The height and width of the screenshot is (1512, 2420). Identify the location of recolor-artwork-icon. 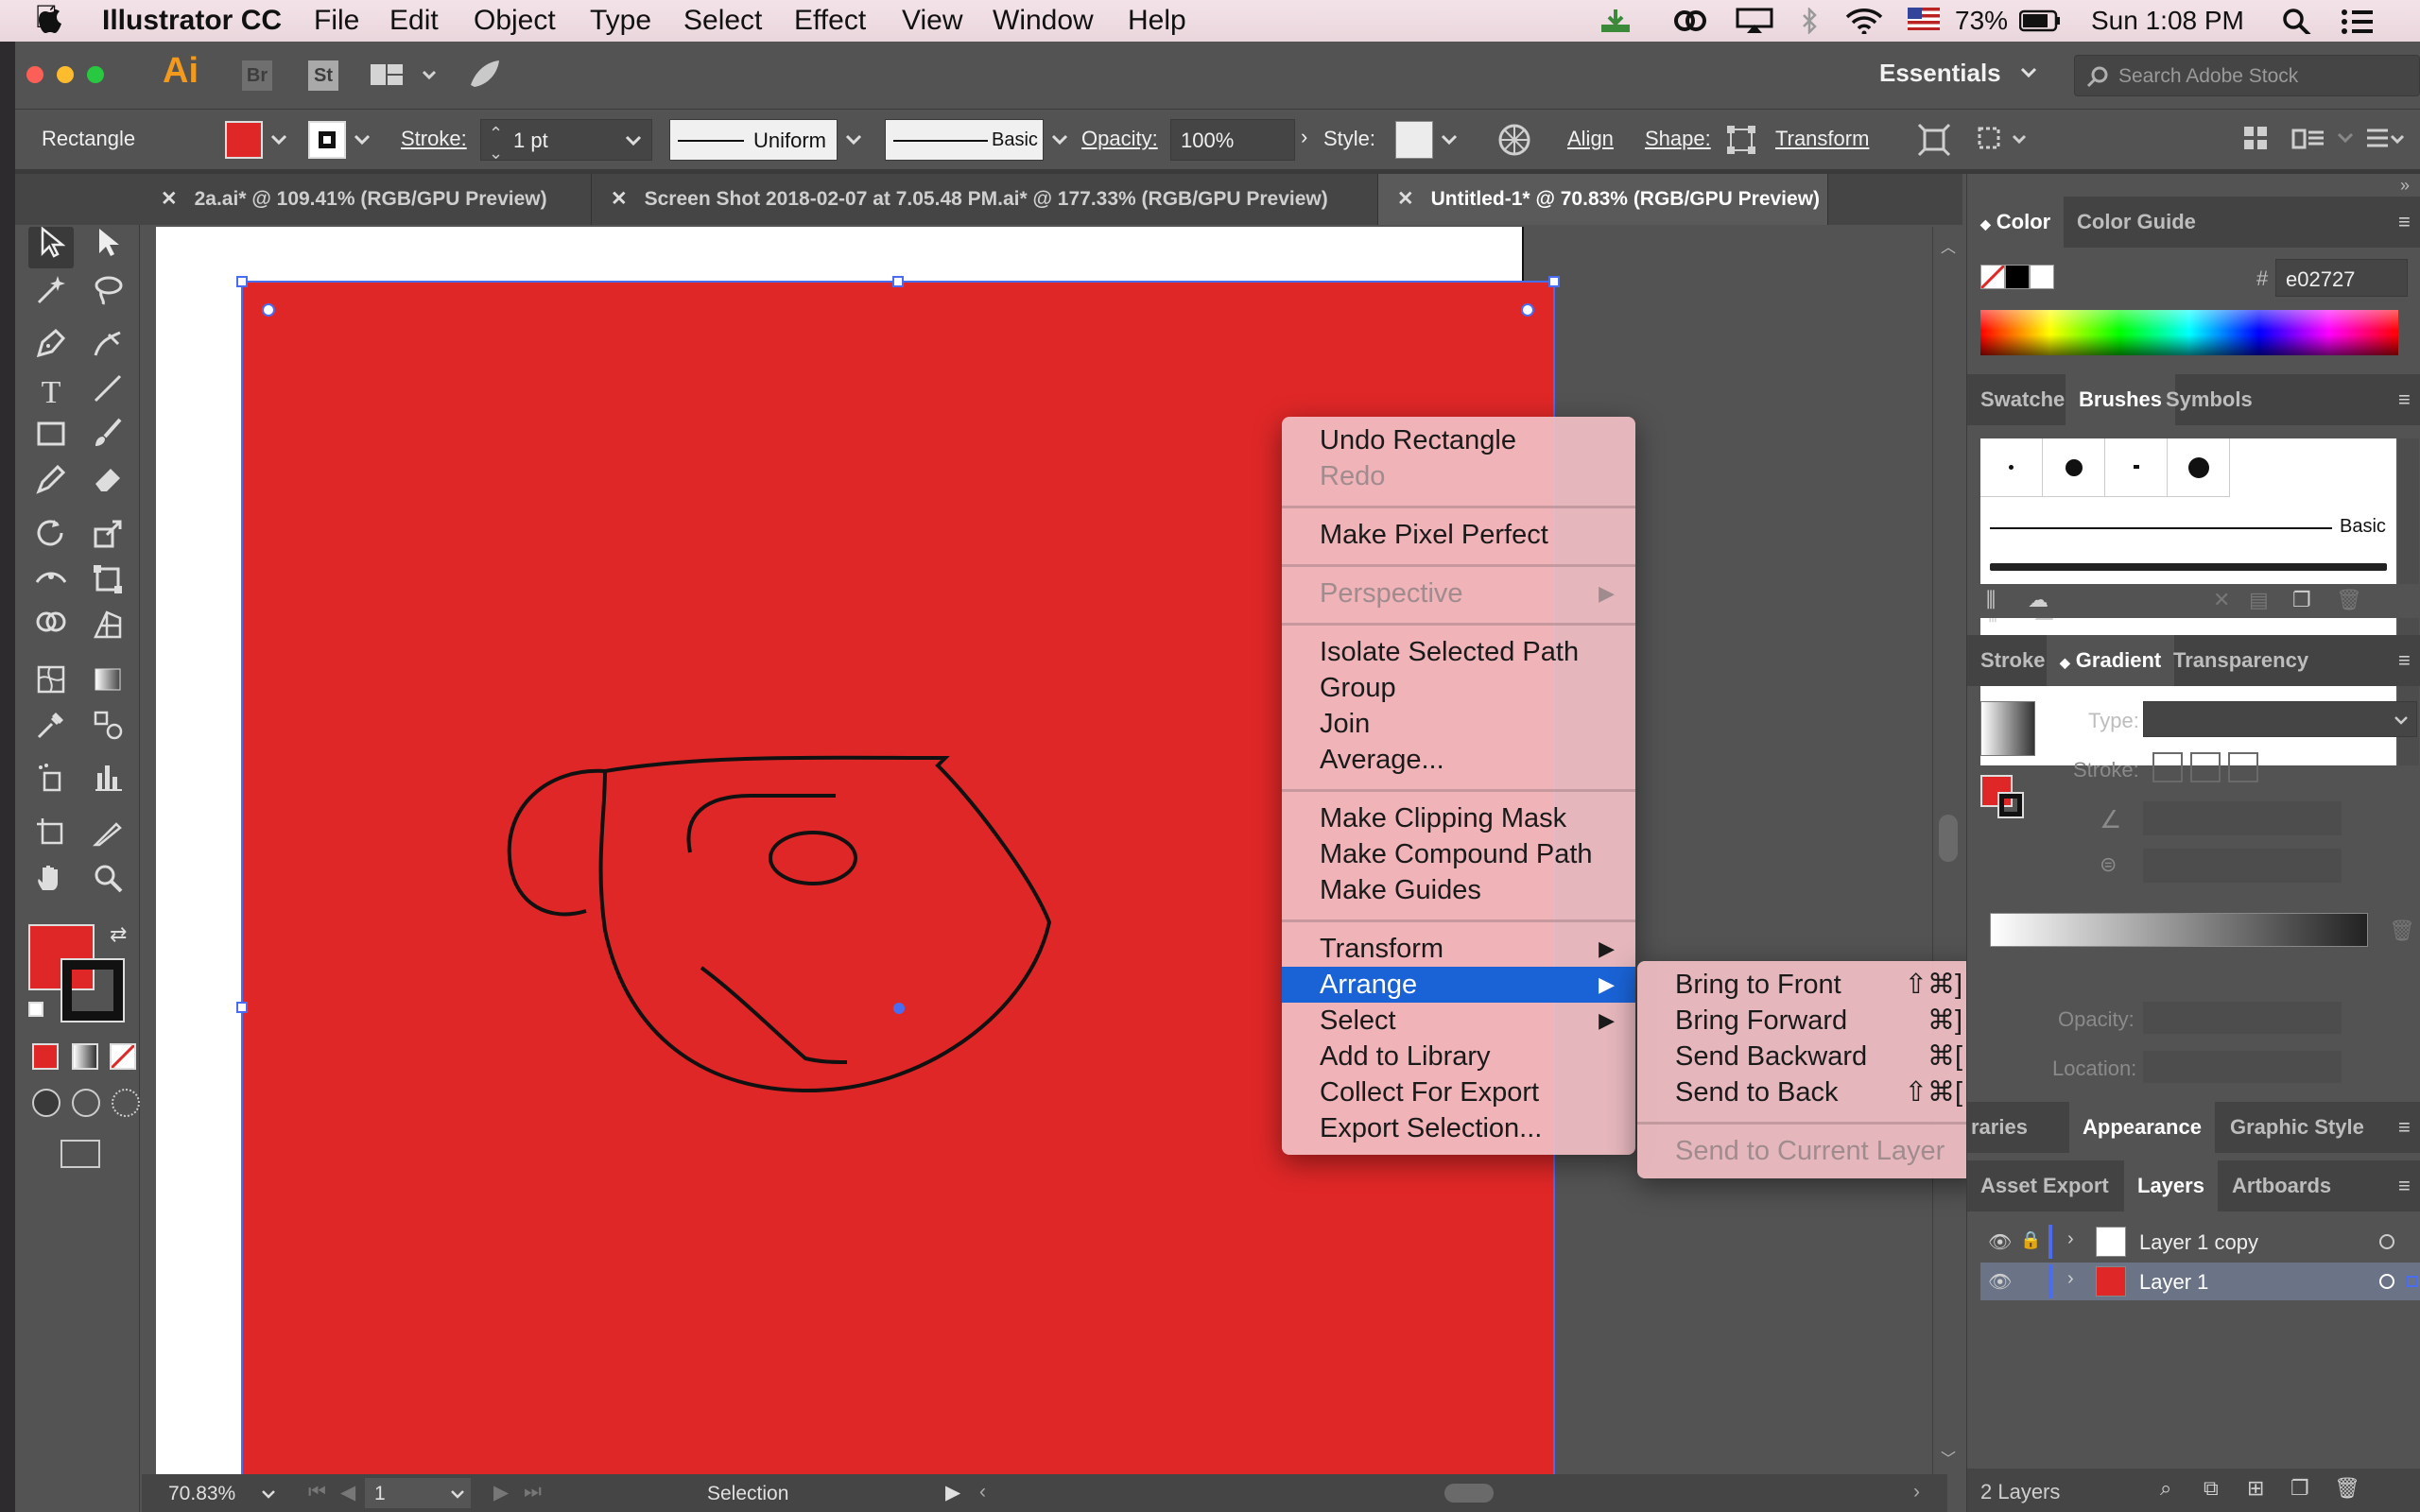
(1514, 140).